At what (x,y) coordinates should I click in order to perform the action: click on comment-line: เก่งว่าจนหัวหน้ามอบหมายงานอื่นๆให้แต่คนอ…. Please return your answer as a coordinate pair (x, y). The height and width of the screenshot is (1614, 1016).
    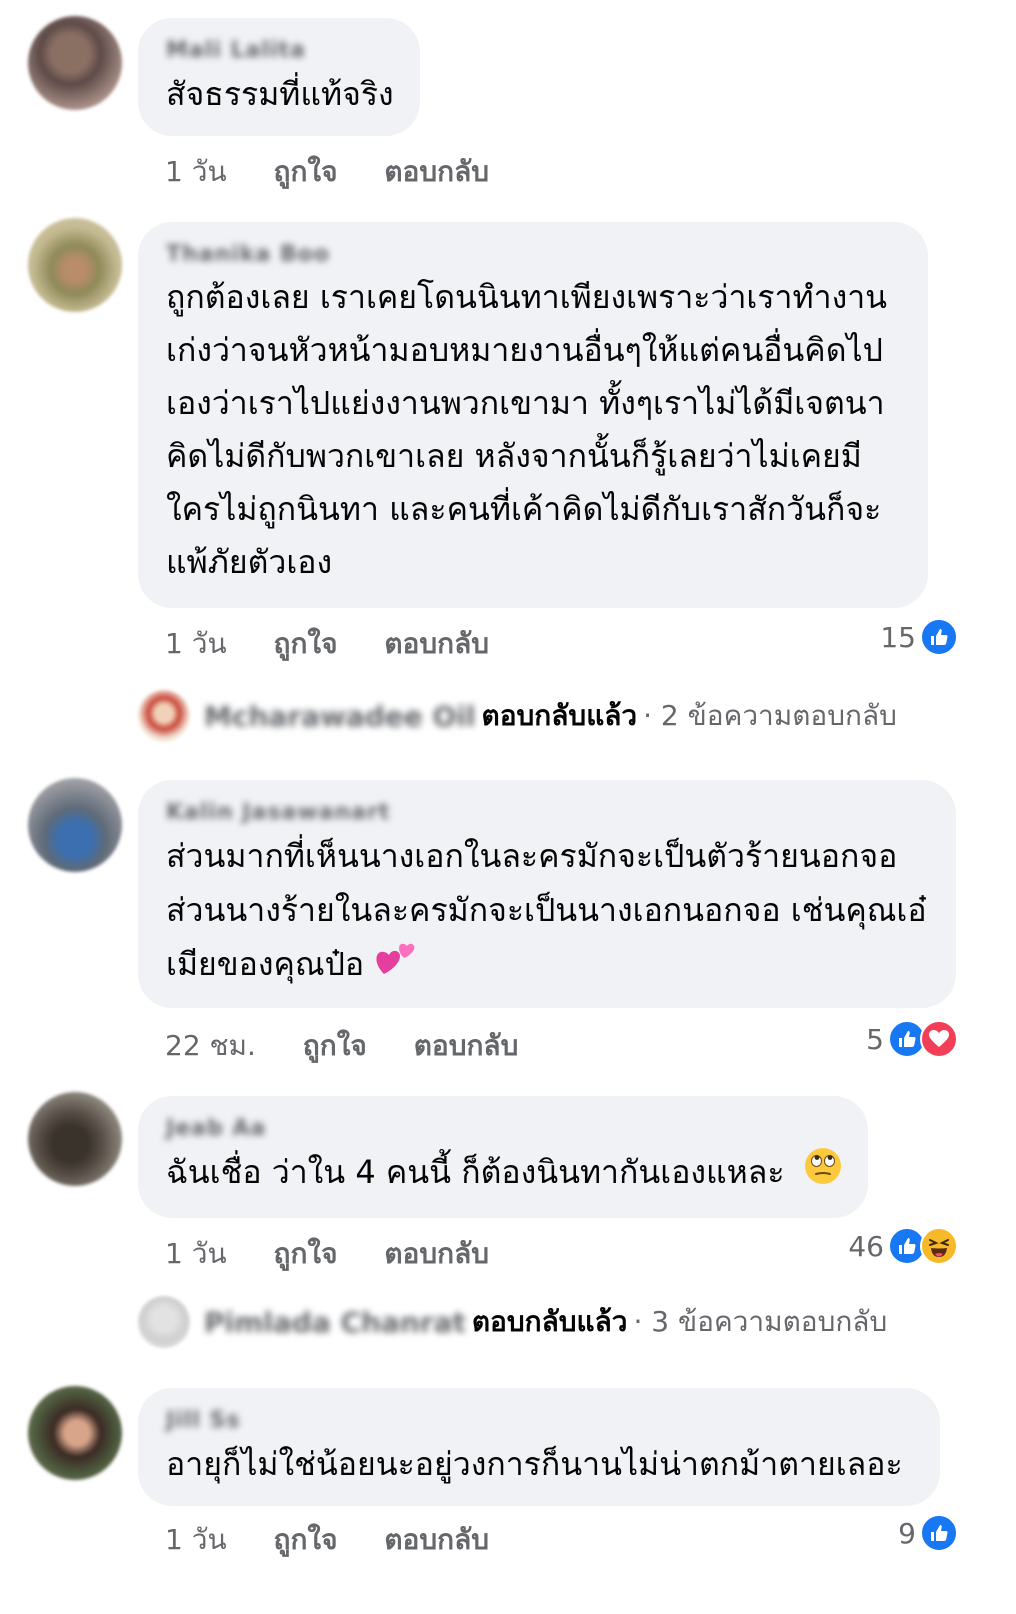
    Looking at the image, I should click on (524, 350).